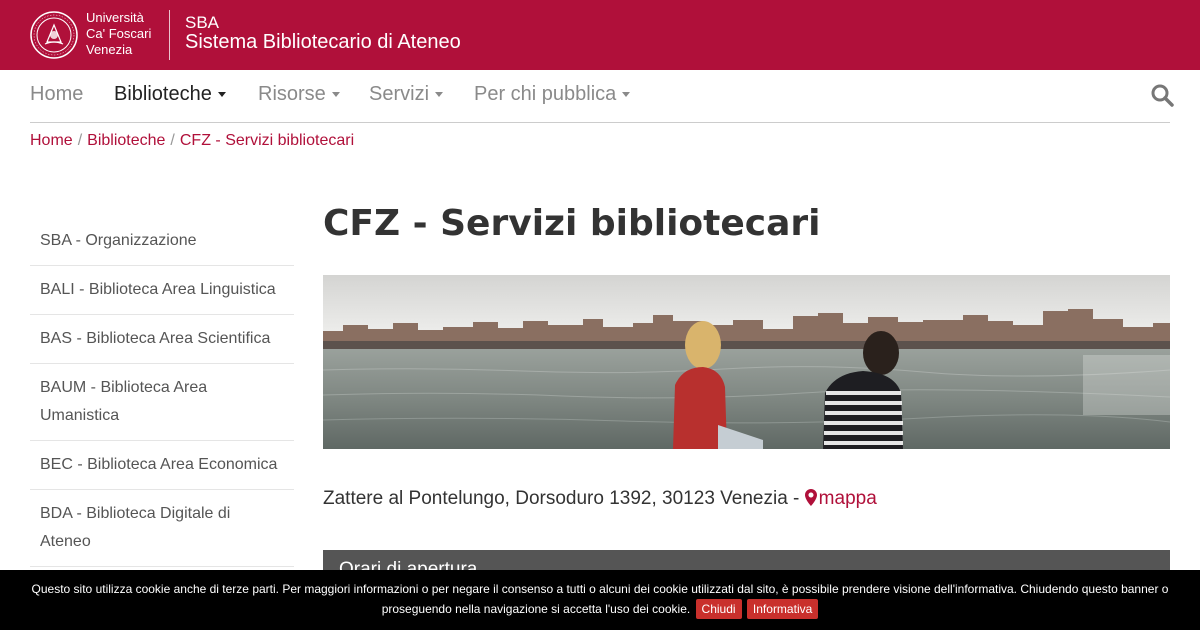 This screenshot has width=1200, height=630. What do you see at coordinates (292, 94) in the screenshot?
I see `nav-item-label: Risorse` at bounding box center [292, 94].